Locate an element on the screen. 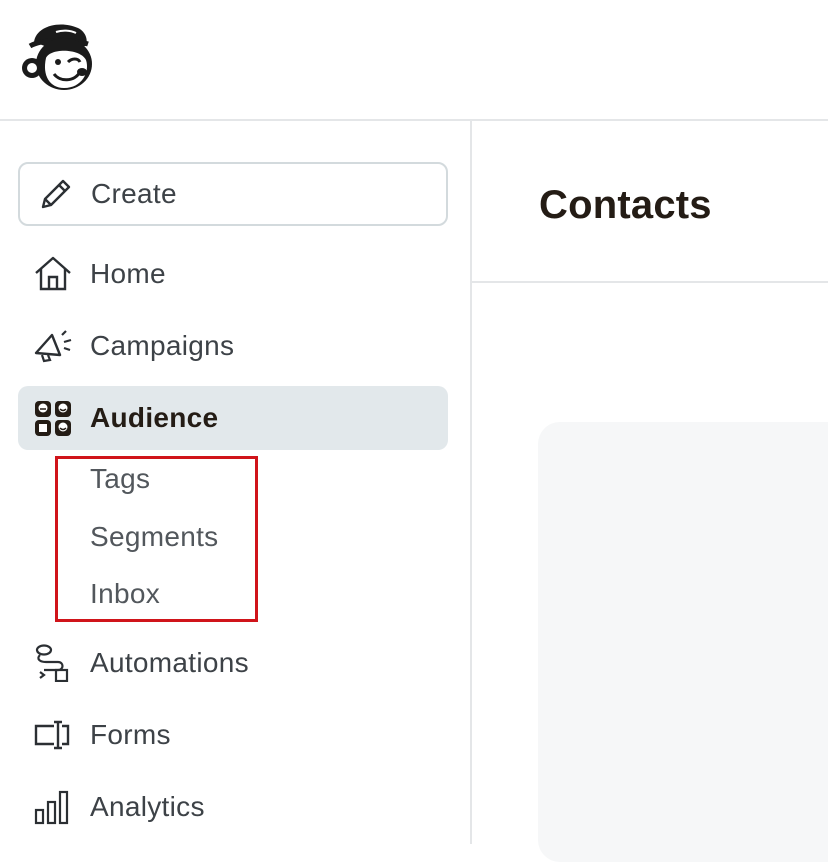  sidebar-item-label: Campaigns is located at coordinates (162, 345).